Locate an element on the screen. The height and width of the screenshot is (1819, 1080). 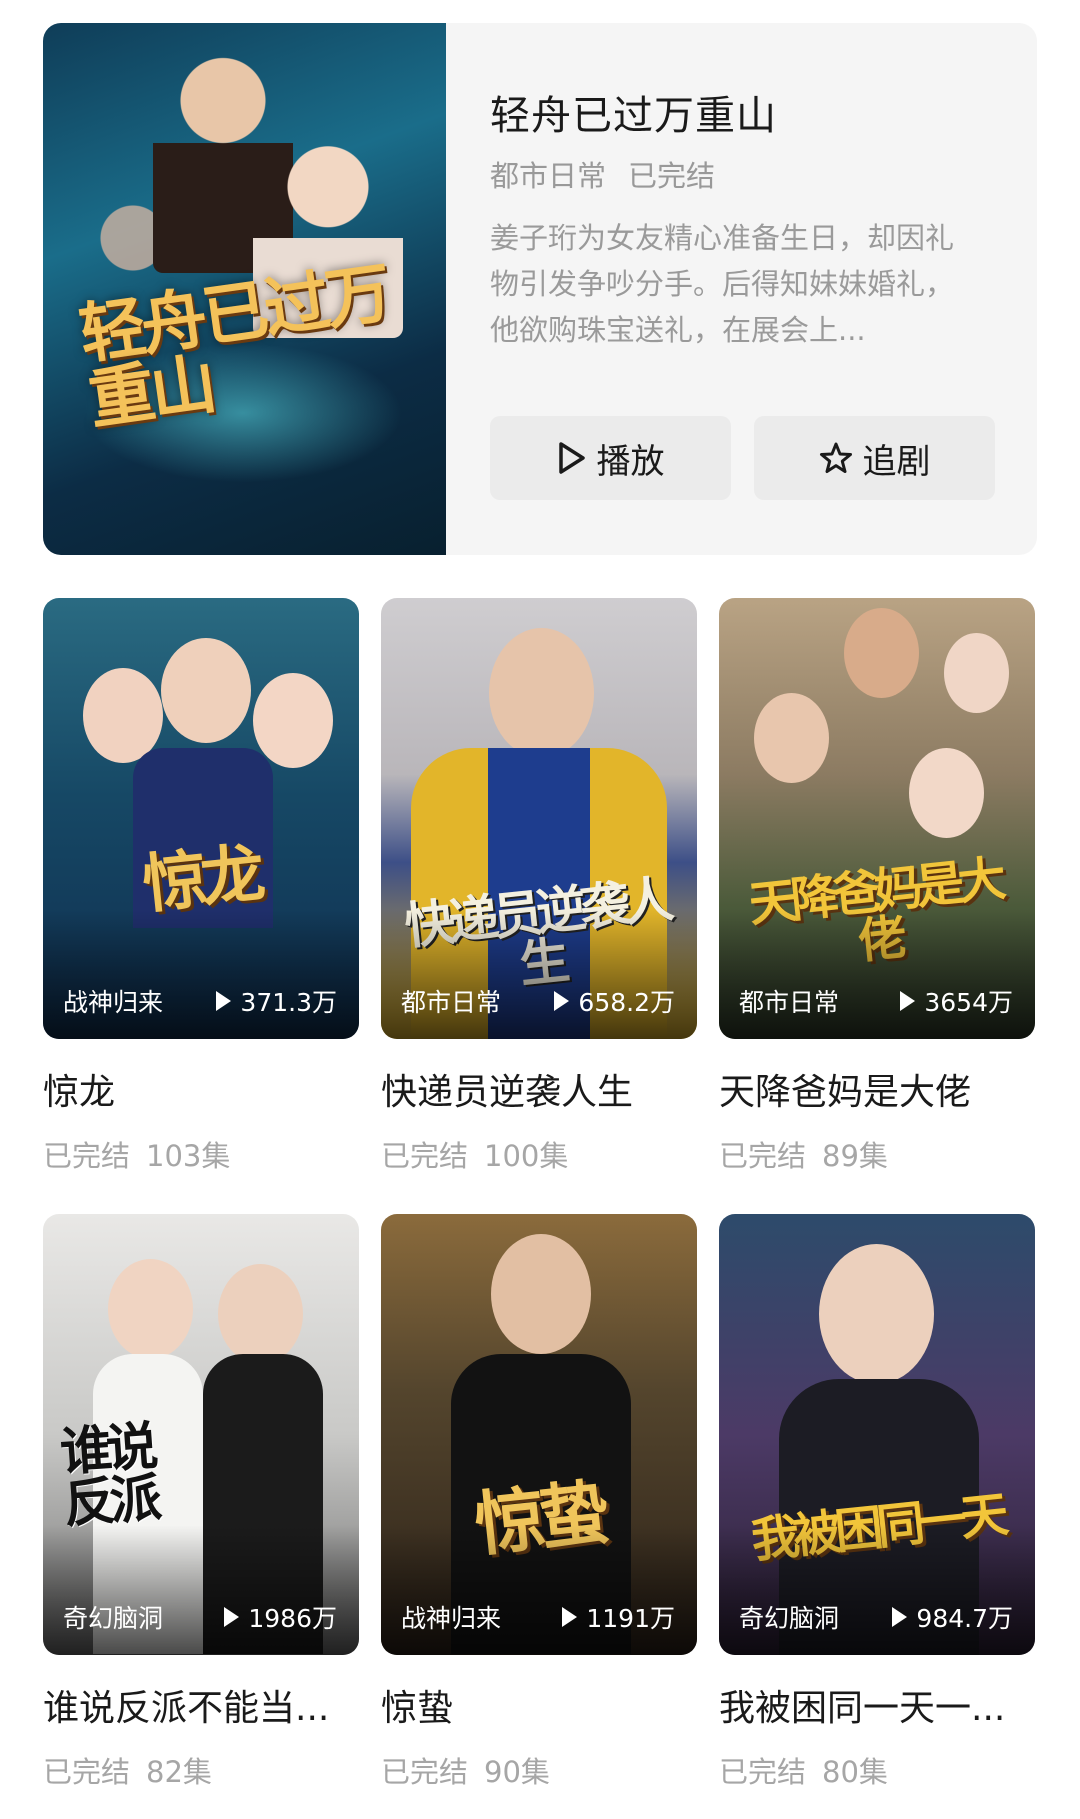
drama-meta: 已完结 82集 is located at coordinates (201, 1770).